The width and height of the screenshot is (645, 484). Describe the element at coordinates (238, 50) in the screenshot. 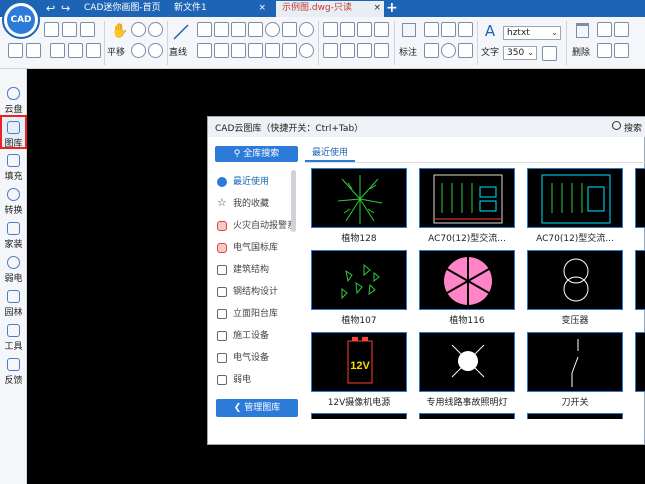

I see `cloud-line-icon` at that location.